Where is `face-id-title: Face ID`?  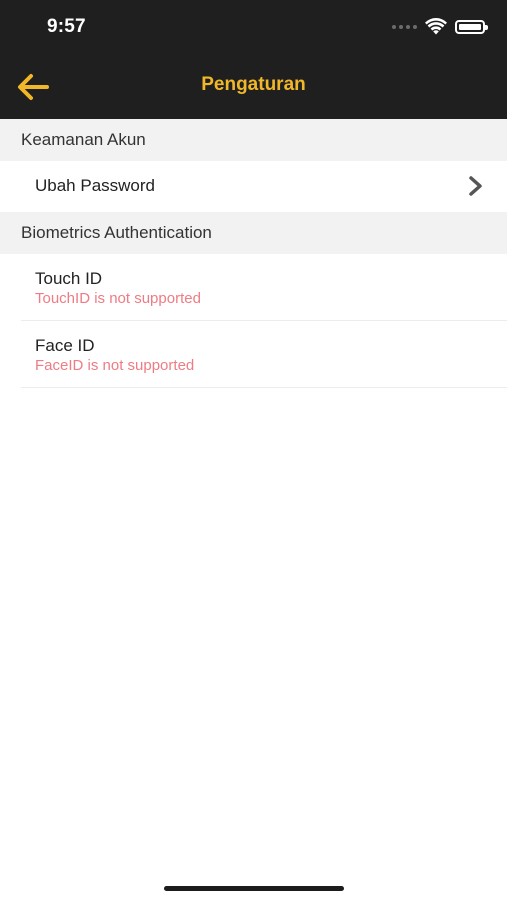 face-id-title: Face ID is located at coordinates (65, 345).